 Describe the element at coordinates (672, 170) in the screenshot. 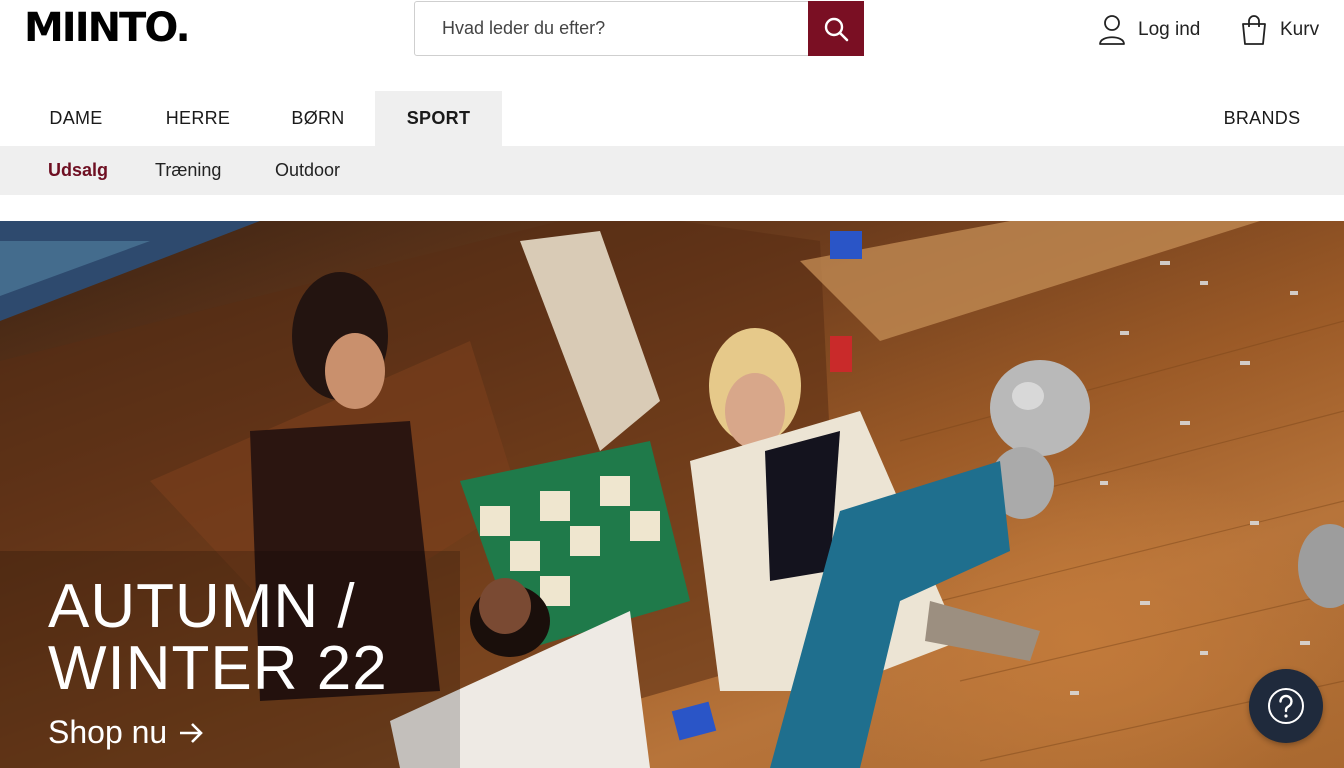

I see `sub-navigation: Udsalg Træning Outdoor` at that location.